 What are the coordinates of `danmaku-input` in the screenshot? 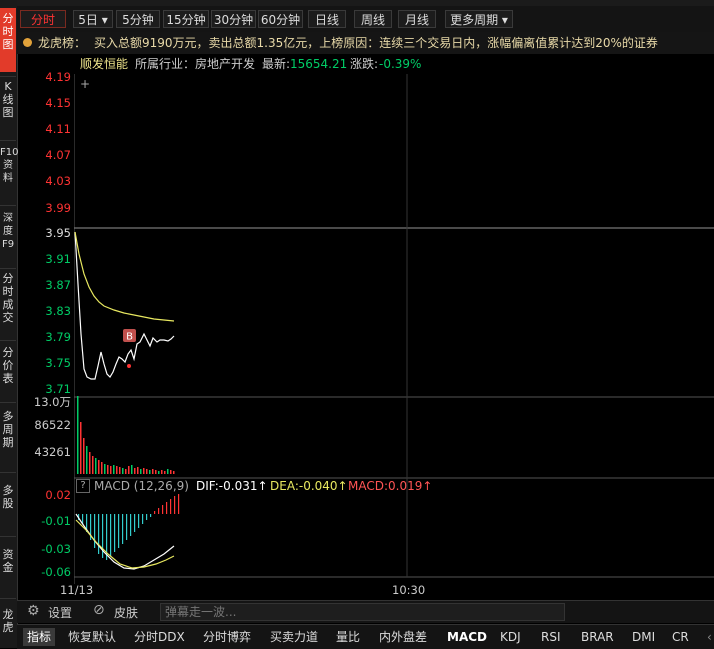 It's located at (362, 612).